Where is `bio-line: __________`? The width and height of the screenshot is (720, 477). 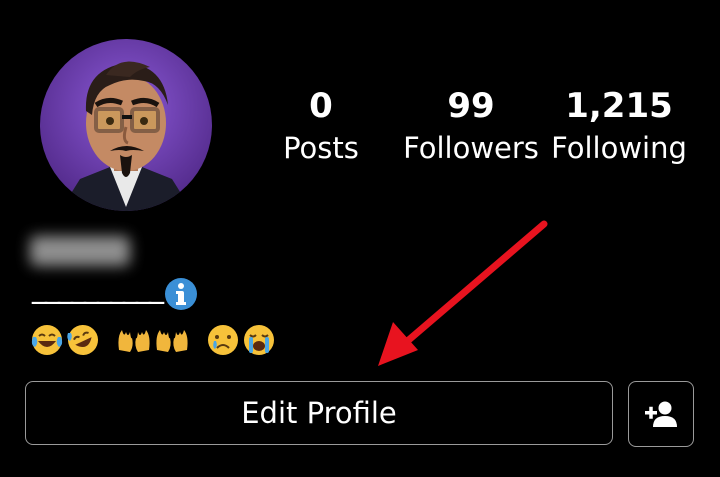
bio-line: __________ is located at coordinates (115, 291).